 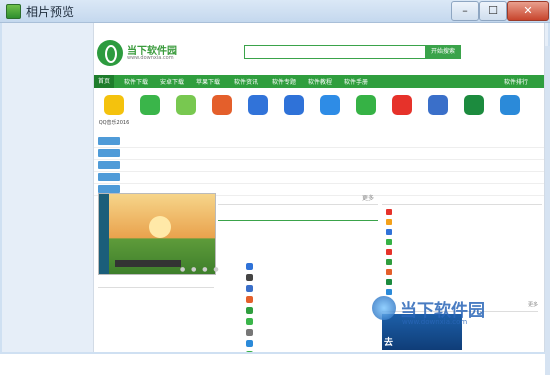 I want to click on nav-item: 软件专题, so click(x=284, y=82).